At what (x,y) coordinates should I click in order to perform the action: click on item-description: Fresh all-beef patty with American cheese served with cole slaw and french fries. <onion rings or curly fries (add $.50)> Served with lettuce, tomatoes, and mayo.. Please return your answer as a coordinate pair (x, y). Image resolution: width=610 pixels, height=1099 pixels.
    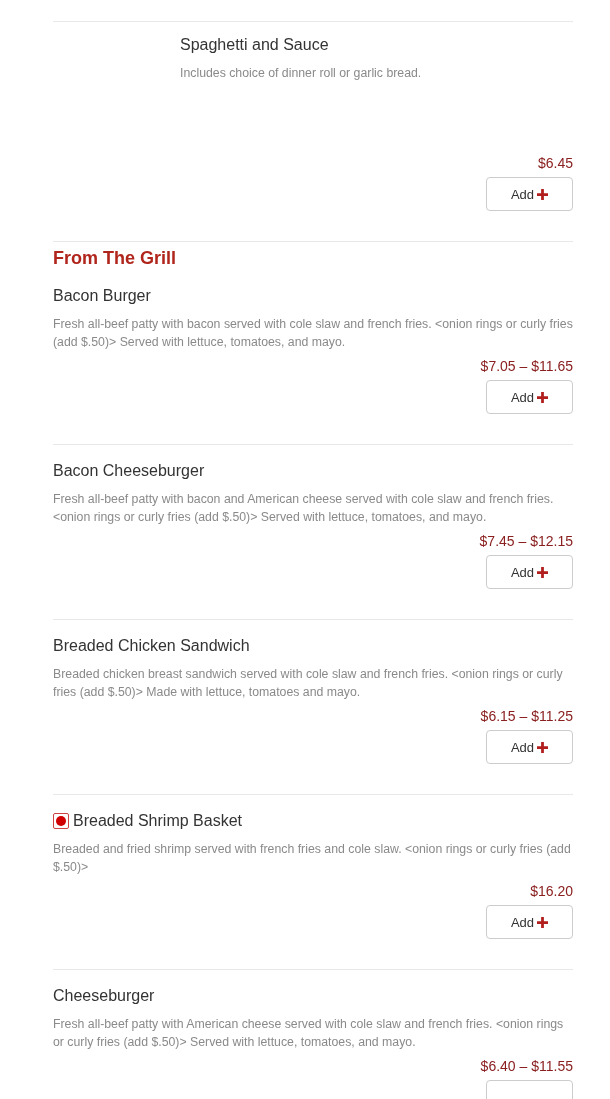
    Looking at the image, I should click on (309, 1033).